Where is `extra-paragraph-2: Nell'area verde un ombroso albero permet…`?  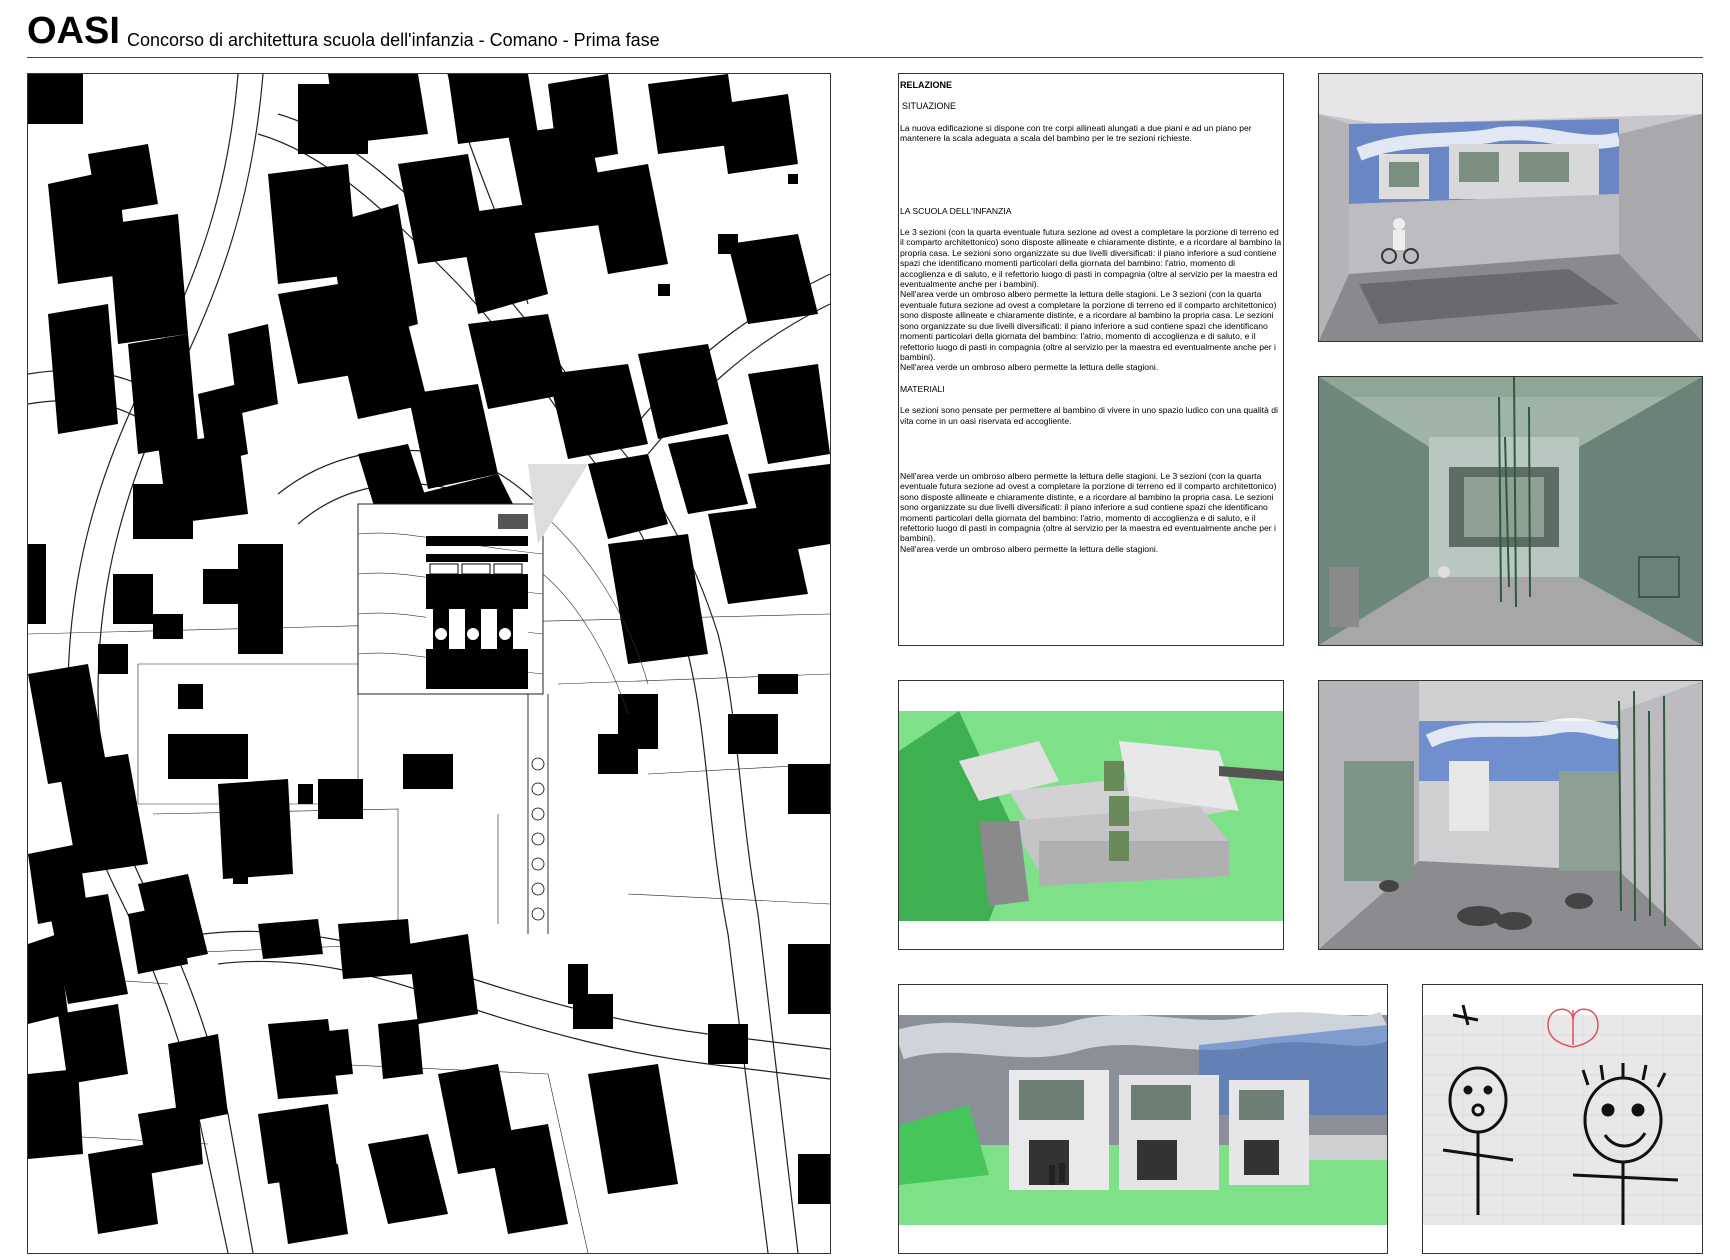 extra-paragraph-2: Nell'area verde un ombroso albero permet… is located at coordinates (1029, 548).